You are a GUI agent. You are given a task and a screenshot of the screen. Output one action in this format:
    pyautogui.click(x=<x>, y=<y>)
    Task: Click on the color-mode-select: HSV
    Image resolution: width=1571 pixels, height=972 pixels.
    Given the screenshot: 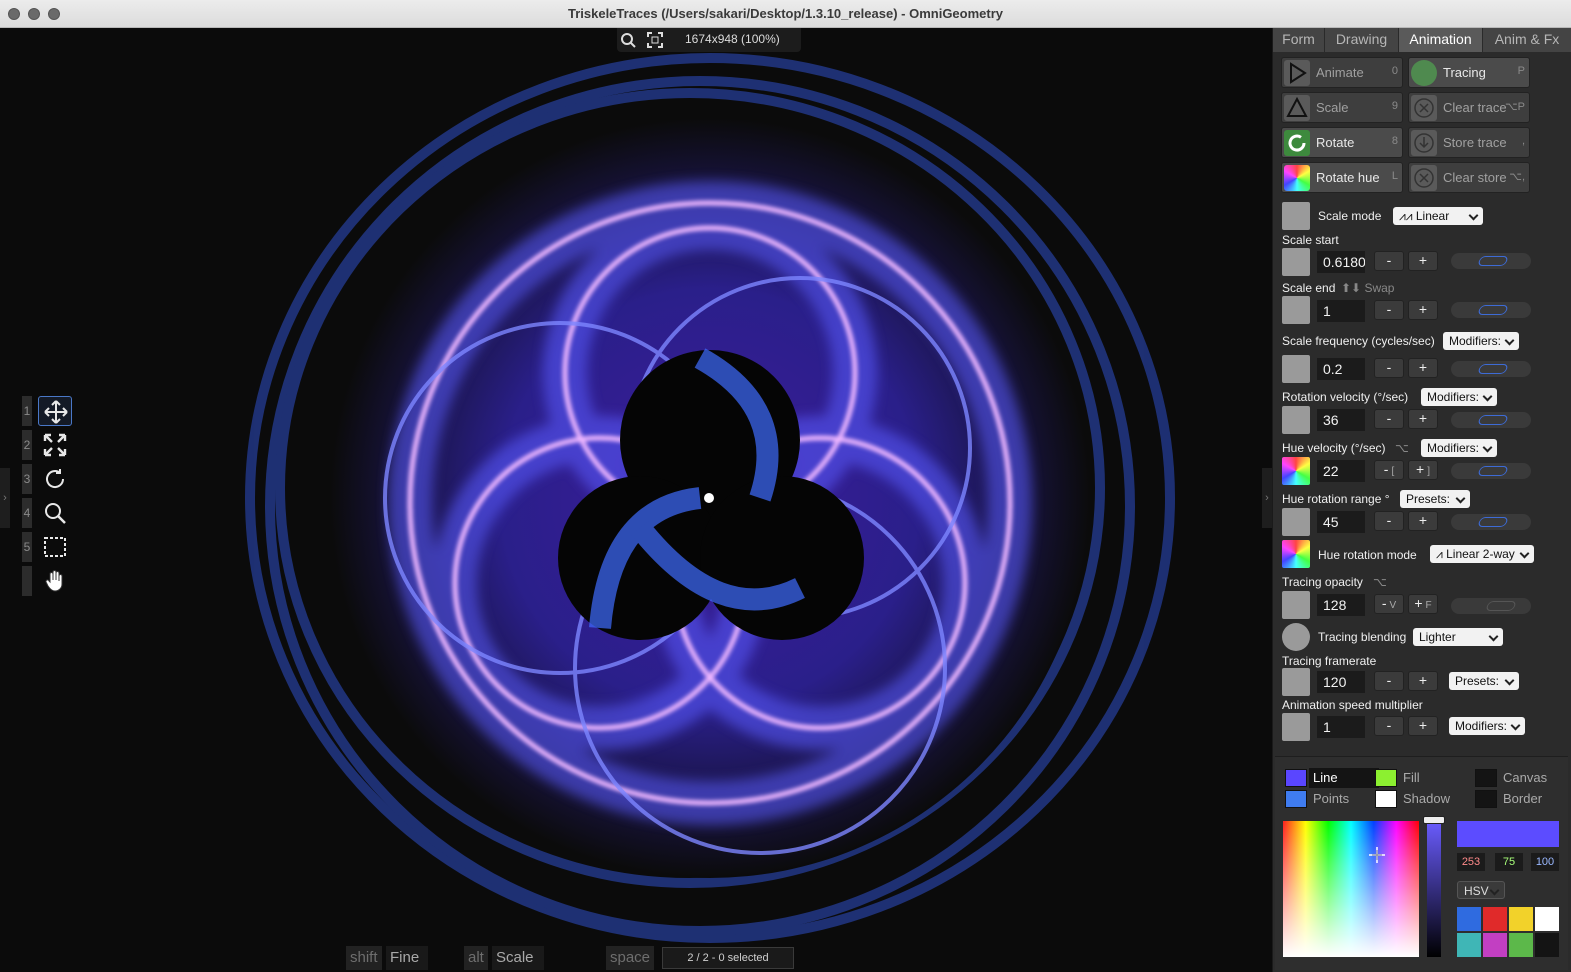 What is the action you would take?
    pyautogui.click(x=1481, y=890)
    